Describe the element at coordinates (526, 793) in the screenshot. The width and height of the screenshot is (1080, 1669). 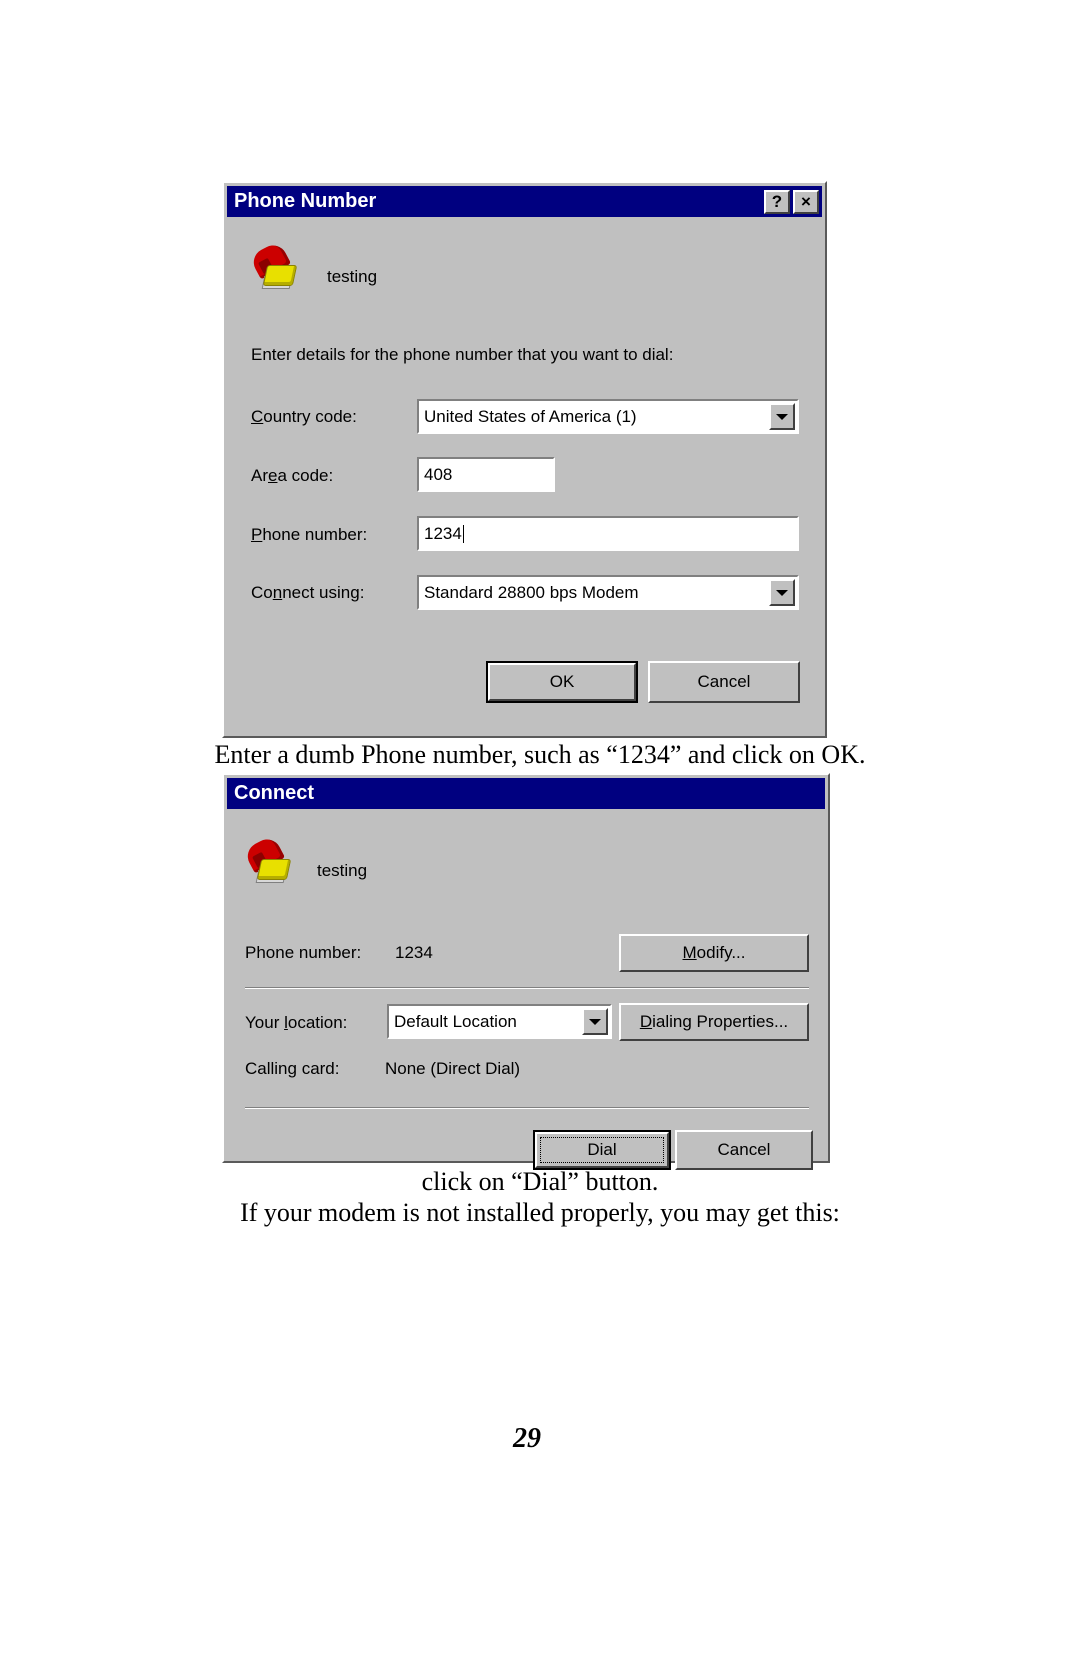
I see `connect-titlebar: Connect` at that location.